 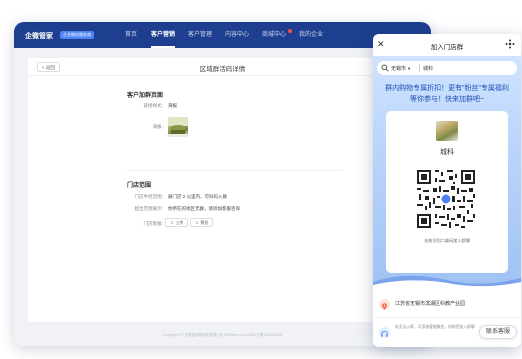 What do you see at coordinates (510, 44) in the screenshot?
I see `share-icon` at bounding box center [510, 44].